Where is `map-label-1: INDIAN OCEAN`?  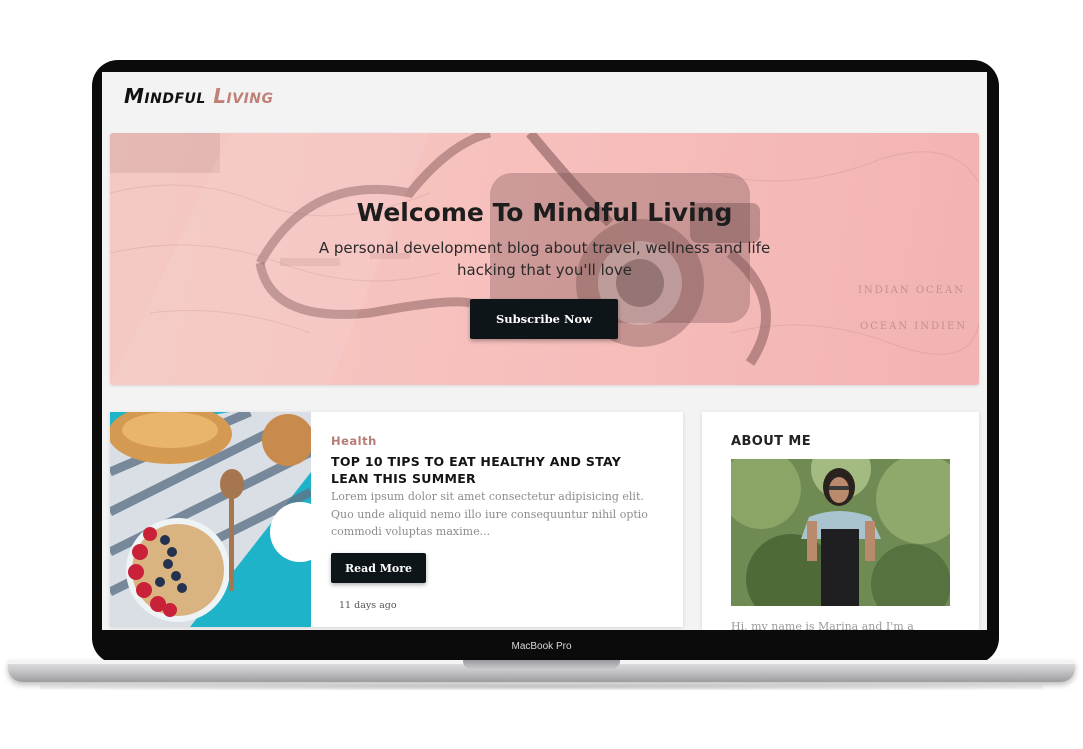
map-label-1: INDIAN OCEAN is located at coordinates (911, 290).